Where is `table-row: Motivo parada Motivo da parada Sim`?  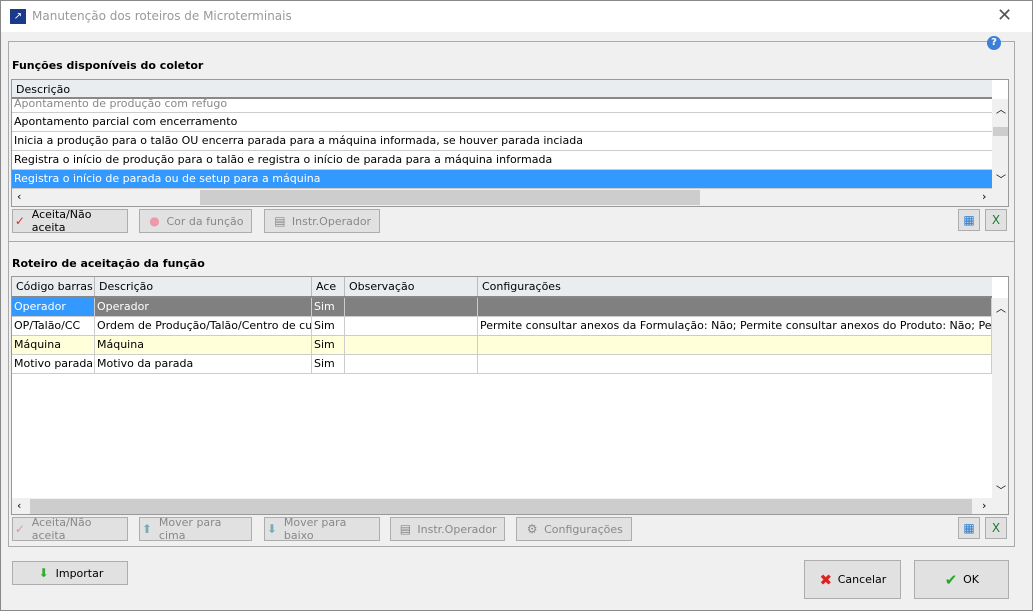 table-row: Motivo parada Motivo da parada Sim is located at coordinates (502, 364).